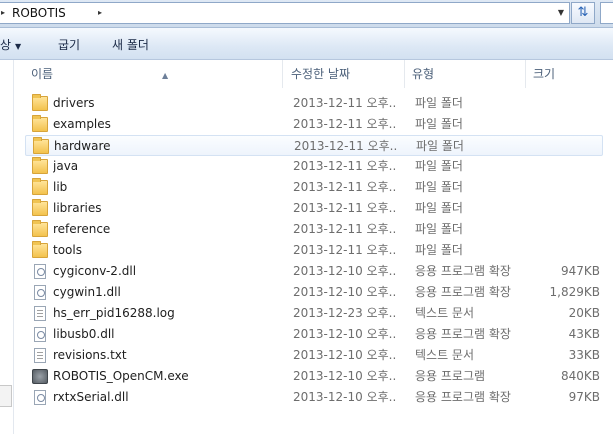 The image size is (613, 434). What do you see at coordinates (66, 166) in the screenshot?
I see `file-name: java` at bounding box center [66, 166].